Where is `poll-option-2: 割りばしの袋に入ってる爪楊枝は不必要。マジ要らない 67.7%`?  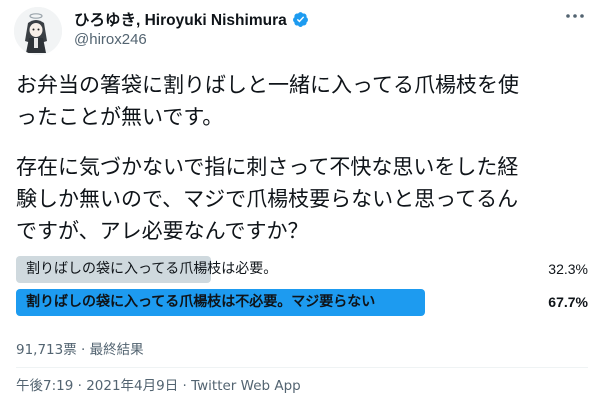 poll-option-2: 割りばしの袋に入ってる爪楊枝は不必要。マジ要らない 67.7% is located at coordinates (302, 302).